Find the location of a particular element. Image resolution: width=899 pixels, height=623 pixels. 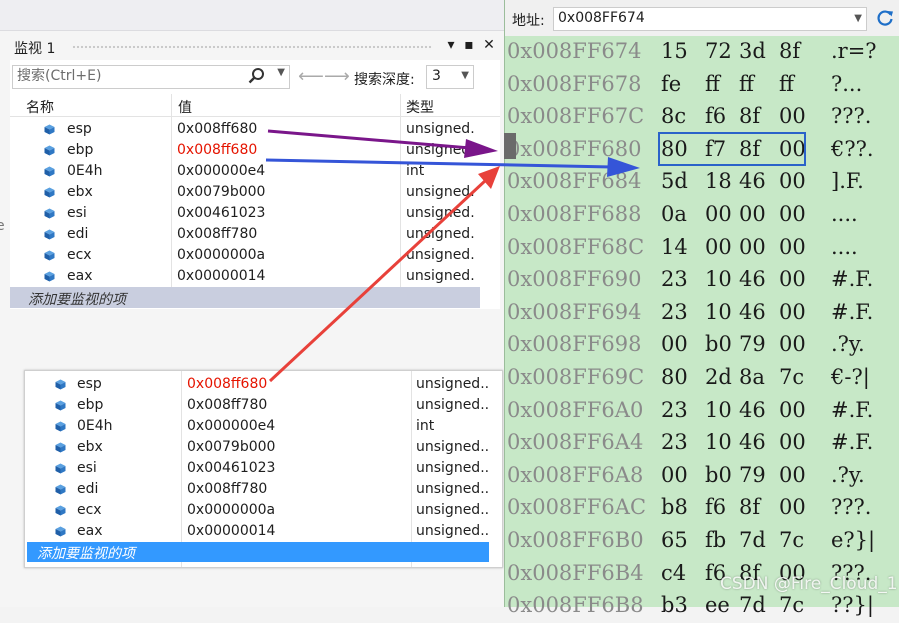

header-name: 名称 is located at coordinates (40, 107).